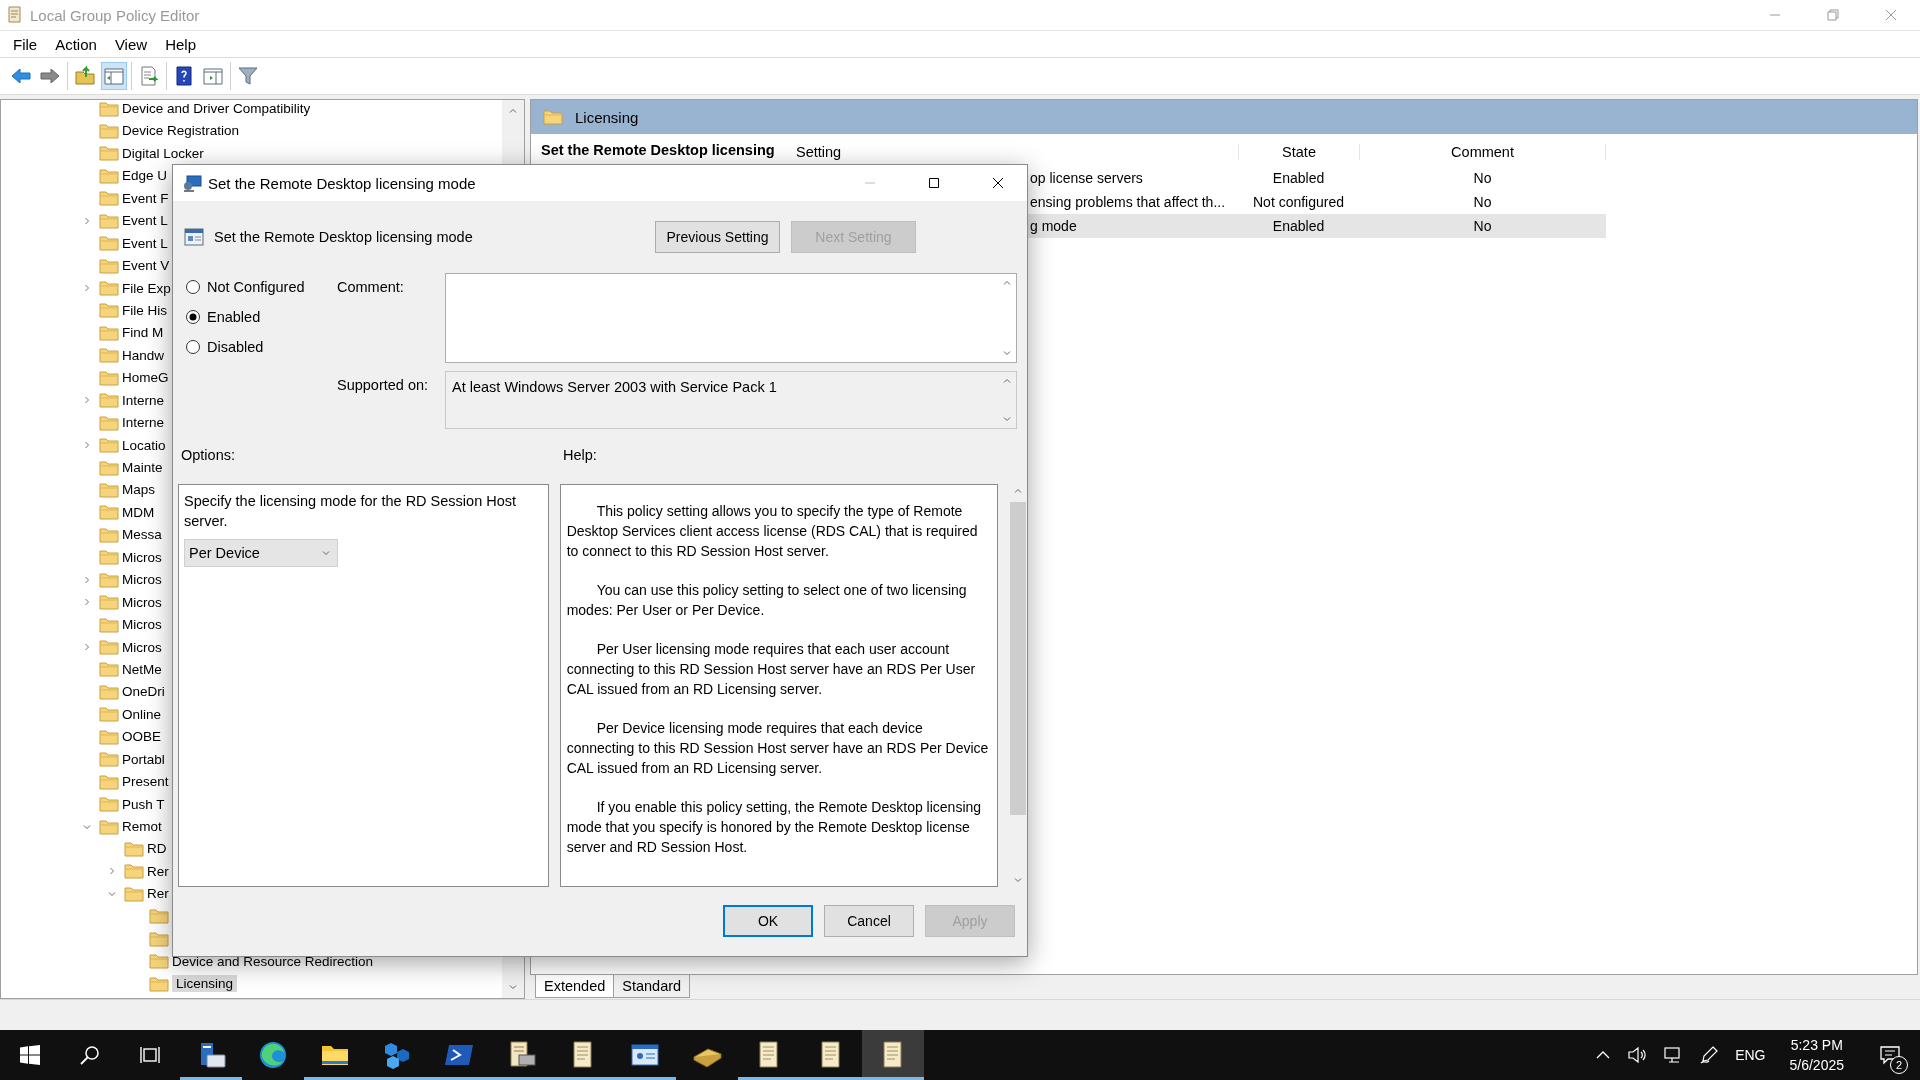  I want to click on start-icon, so click(30, 1055).